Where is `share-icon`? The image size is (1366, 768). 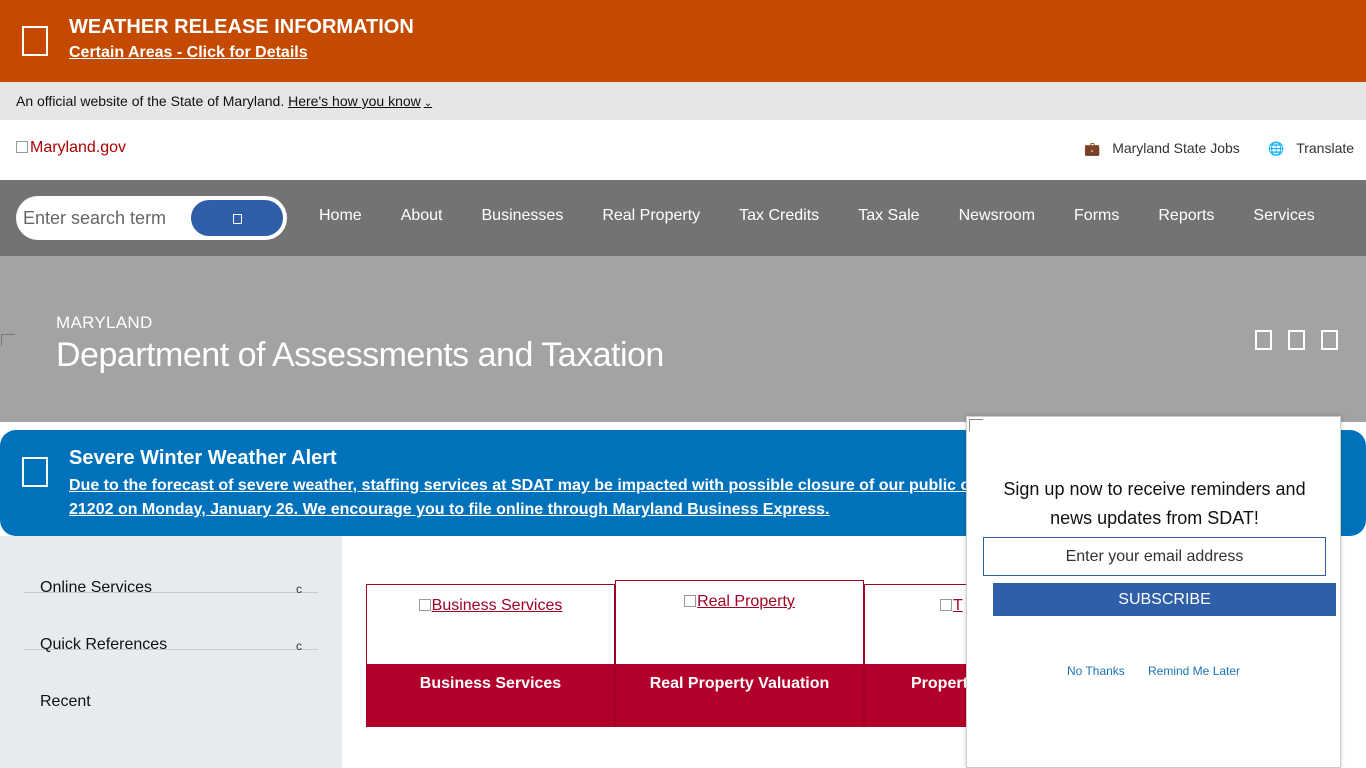
share-icon is located at coordinates (1329, 340).